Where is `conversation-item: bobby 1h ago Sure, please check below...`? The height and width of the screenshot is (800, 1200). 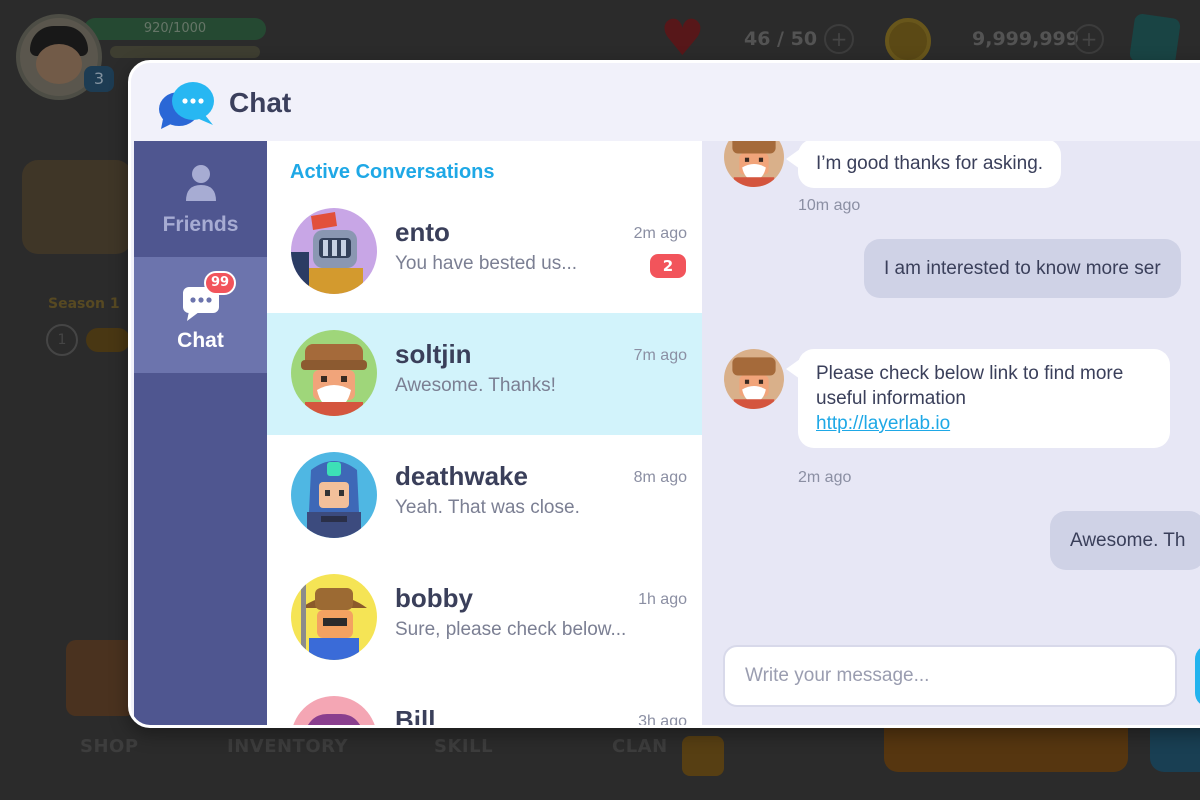 conversation-item: bobby 1h ago Sure, please check below... is located at coordinates (484, 618).